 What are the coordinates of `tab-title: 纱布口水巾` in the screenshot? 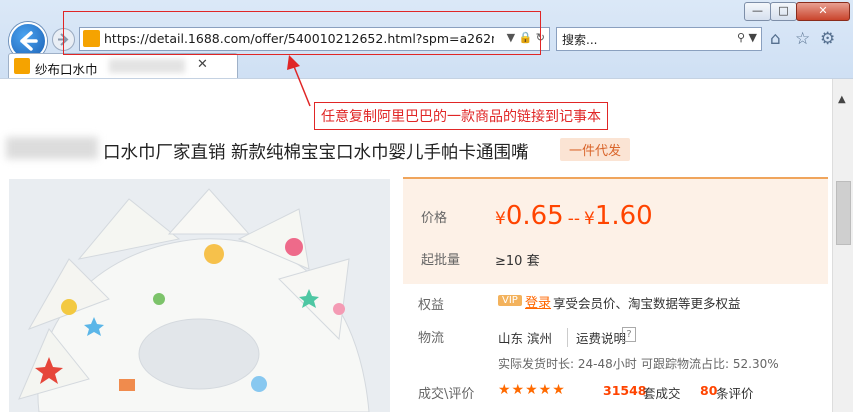 It's located at (66, 69).